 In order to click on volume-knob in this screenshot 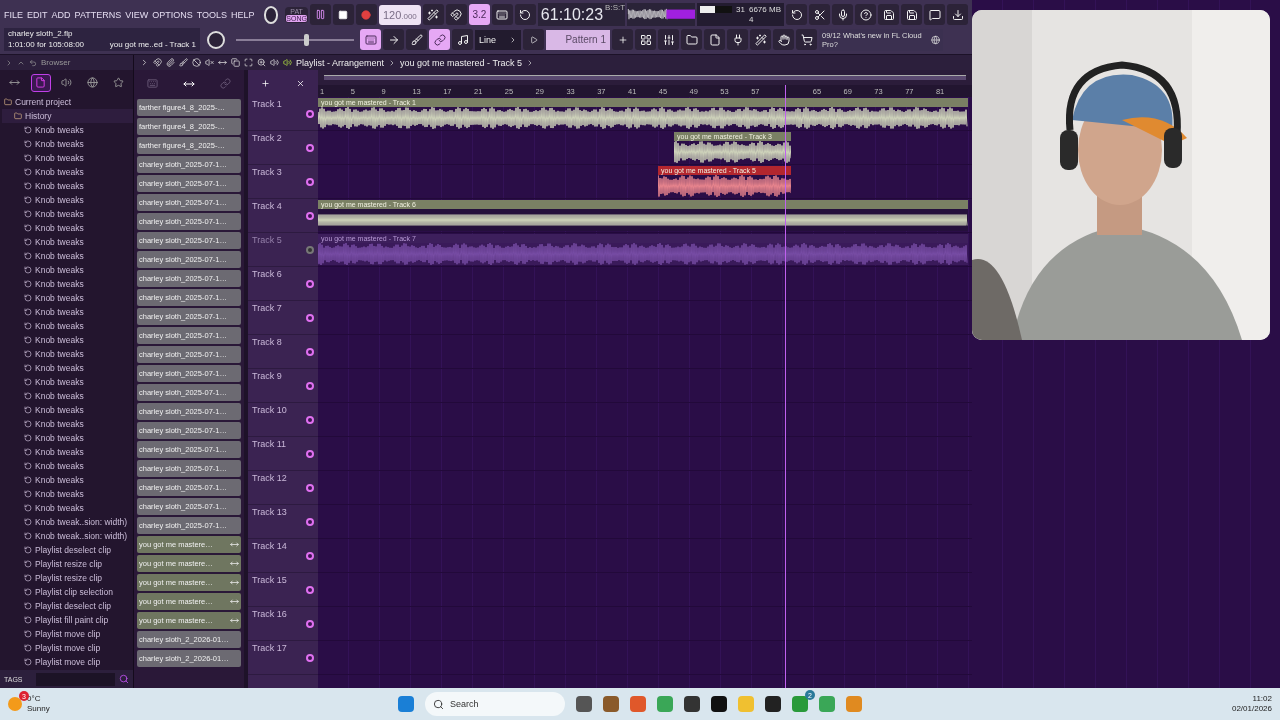, I will do `click(271, 14)`.